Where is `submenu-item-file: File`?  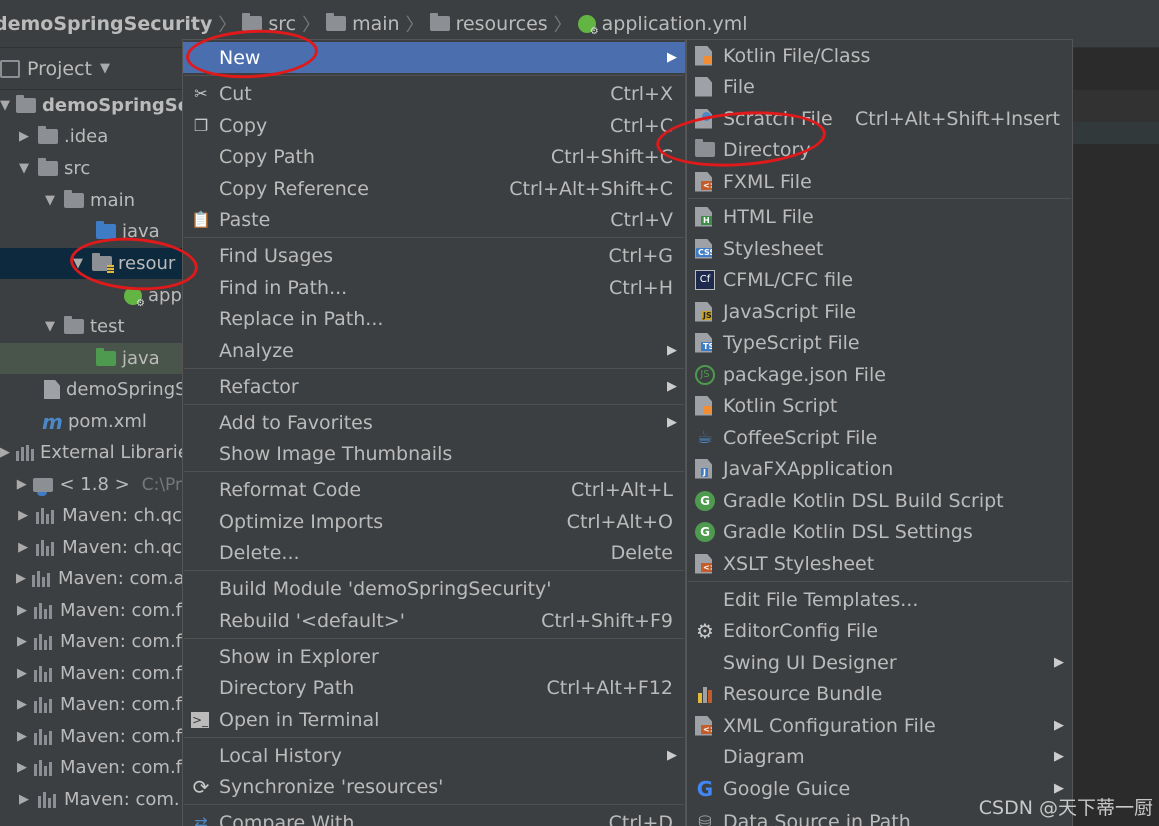 submenu-item-file: File is located at coordinates (879, 86).